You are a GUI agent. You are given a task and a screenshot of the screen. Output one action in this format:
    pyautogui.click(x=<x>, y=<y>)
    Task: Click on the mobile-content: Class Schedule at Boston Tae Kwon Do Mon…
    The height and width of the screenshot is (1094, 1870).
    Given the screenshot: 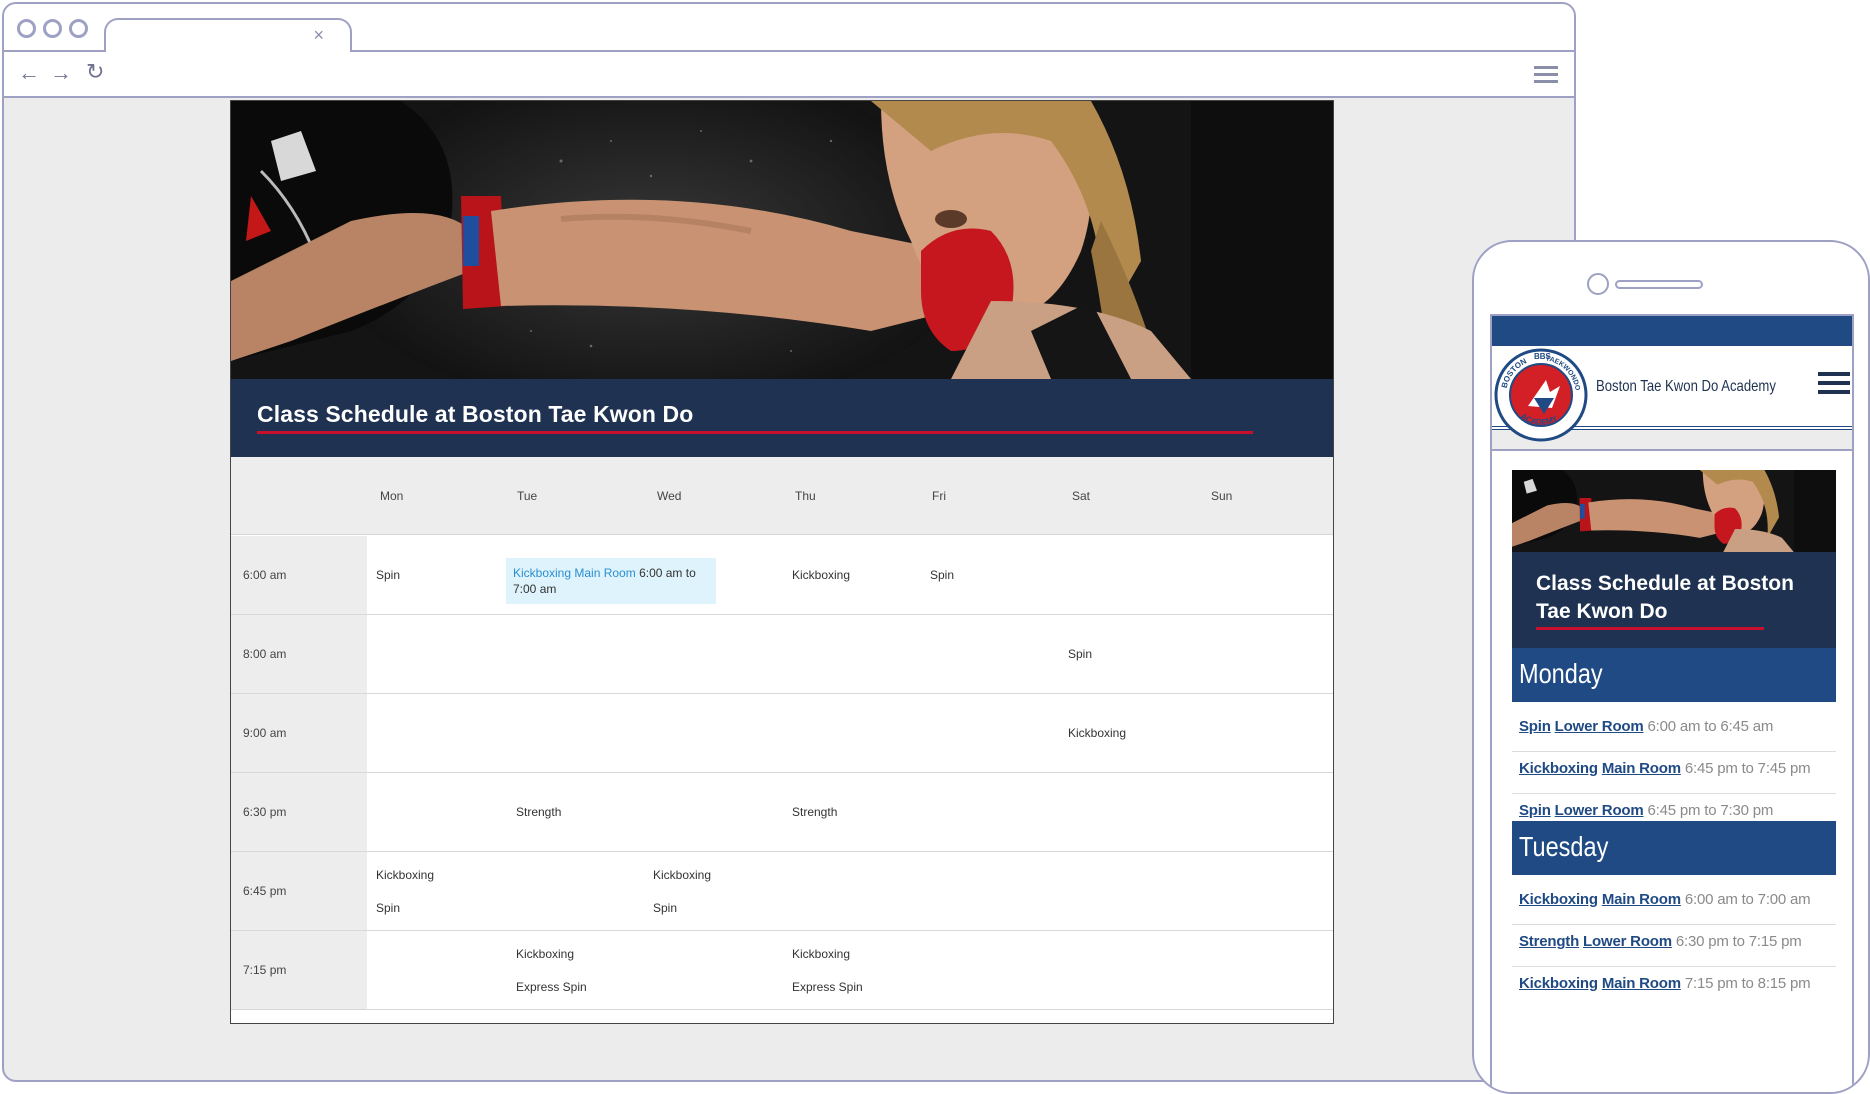 What is the action you would take?
    pyautogui.click(x=1672, y=770)
    